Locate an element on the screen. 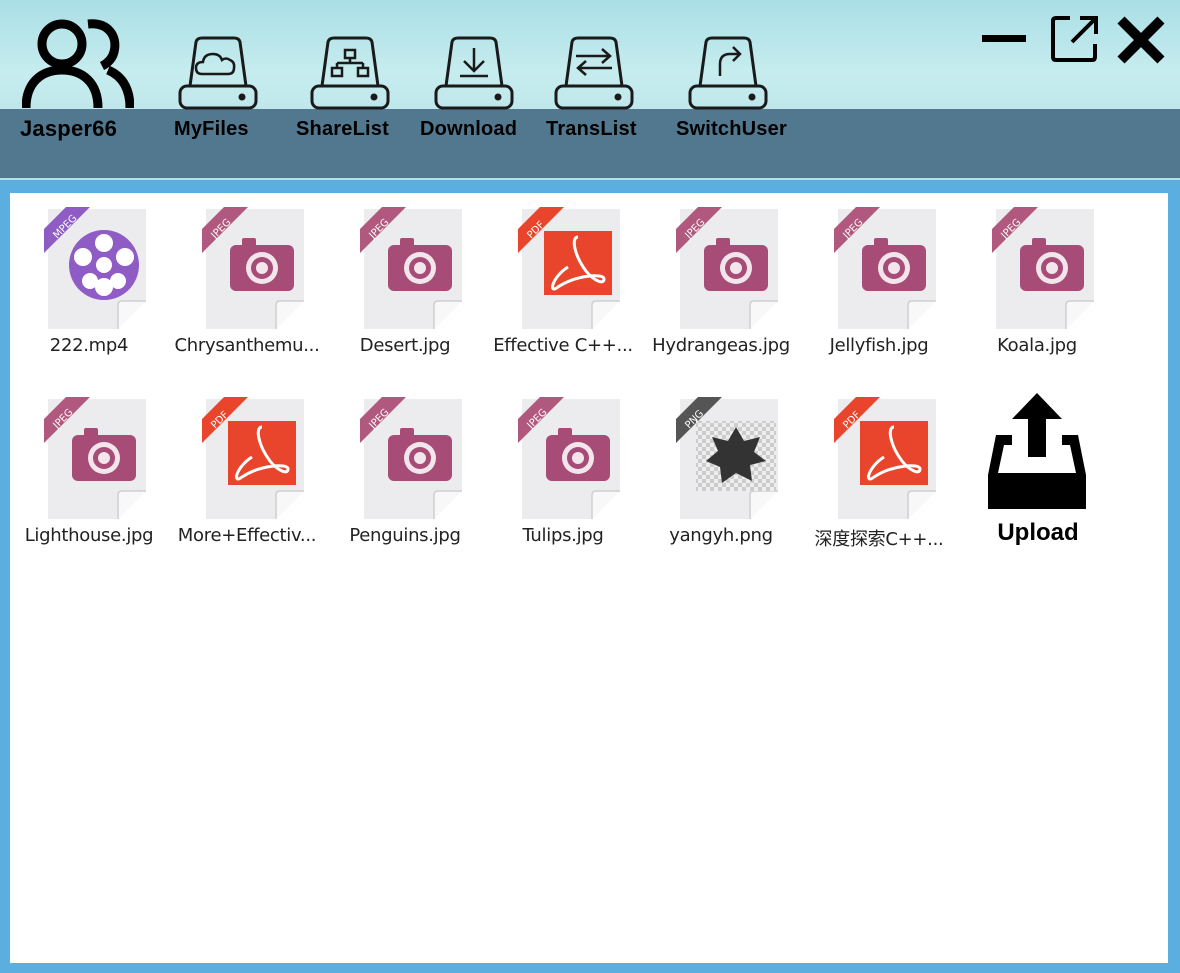 The width and height of the screenshot is (1180, 973). file-name: Tulips.jpg is located at coordinates (563, 535).